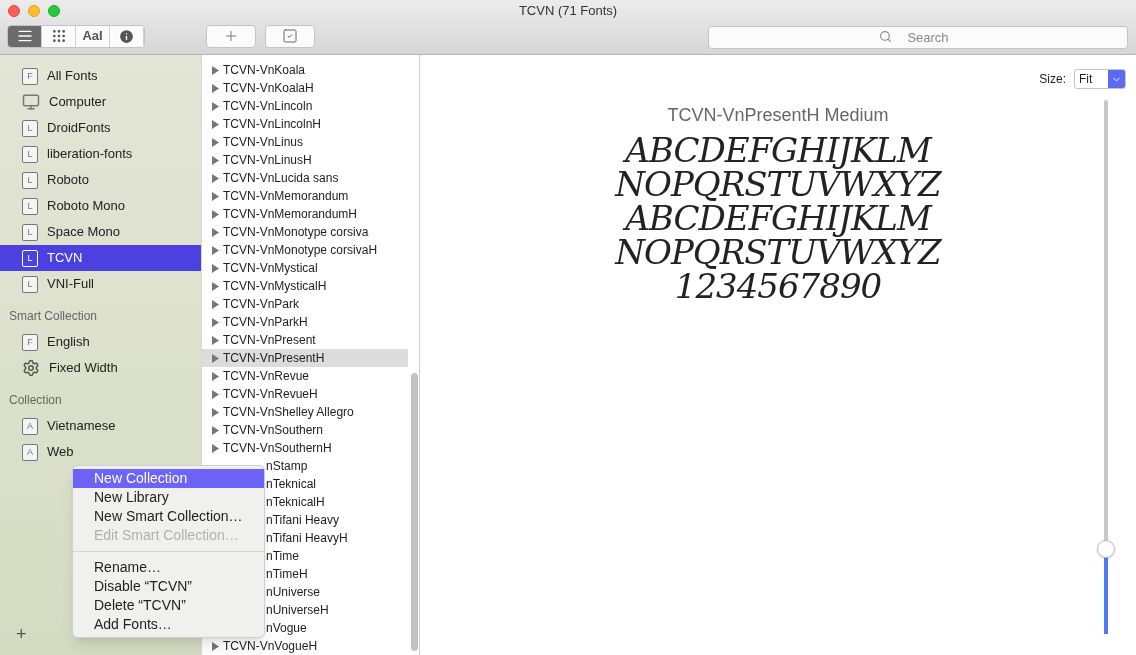  I want to click on disclosure-triangle-icon, so click(215, 646).